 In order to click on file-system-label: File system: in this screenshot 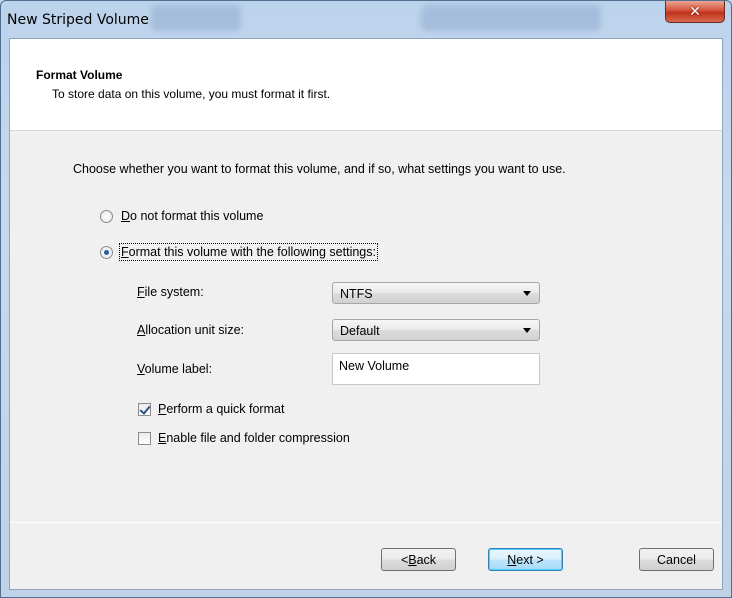, I will do `click(170, 292)`.